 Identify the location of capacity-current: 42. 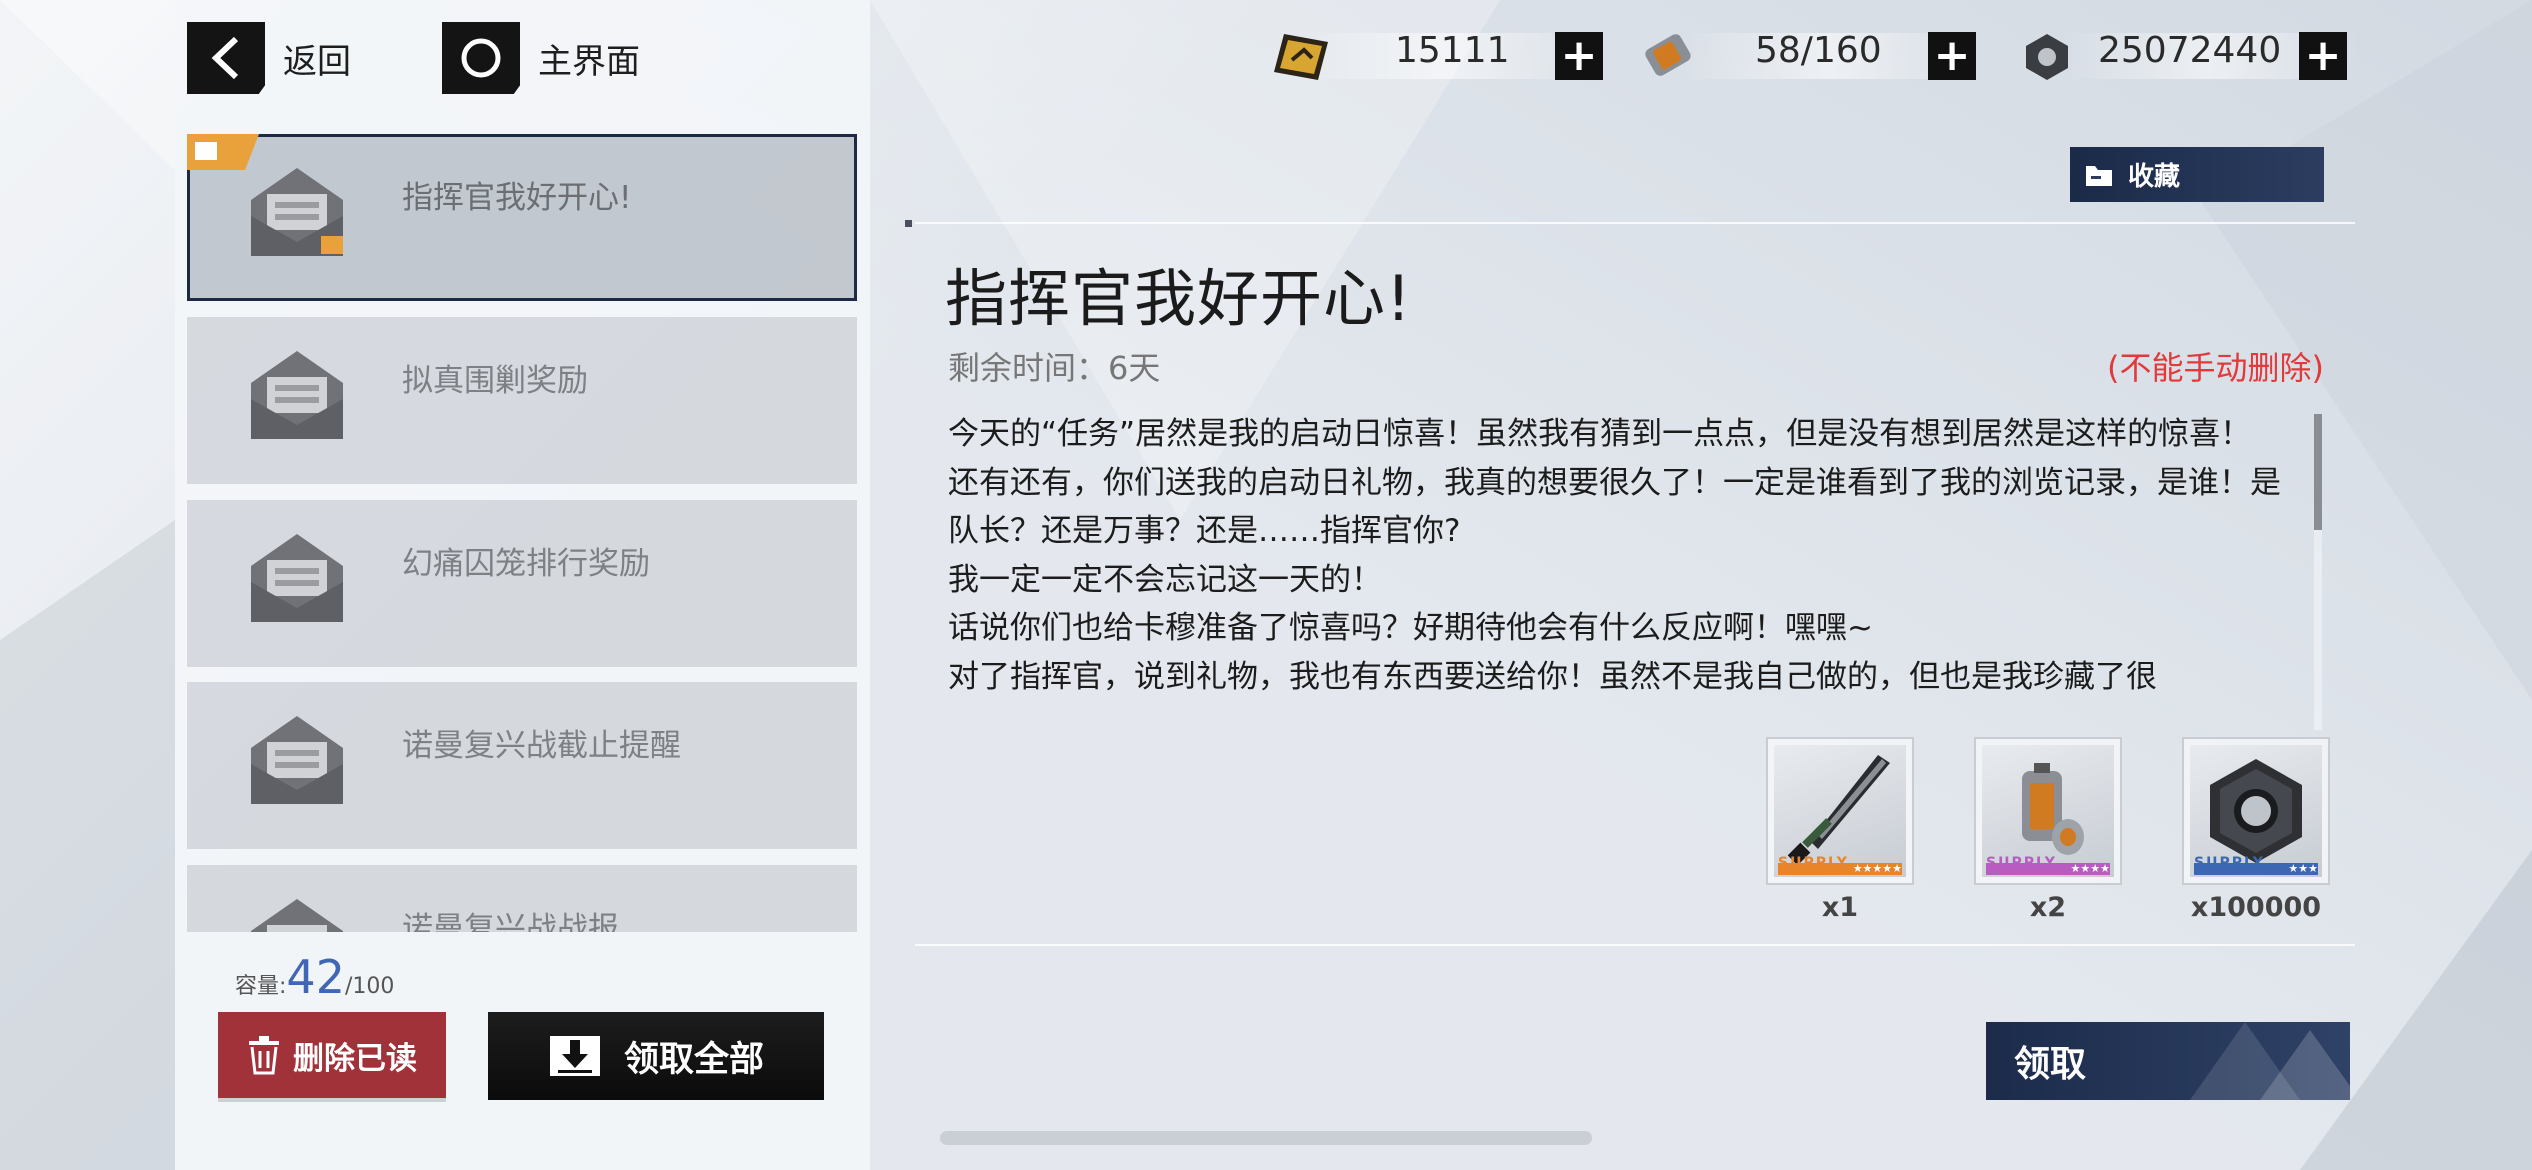
(315, 977).